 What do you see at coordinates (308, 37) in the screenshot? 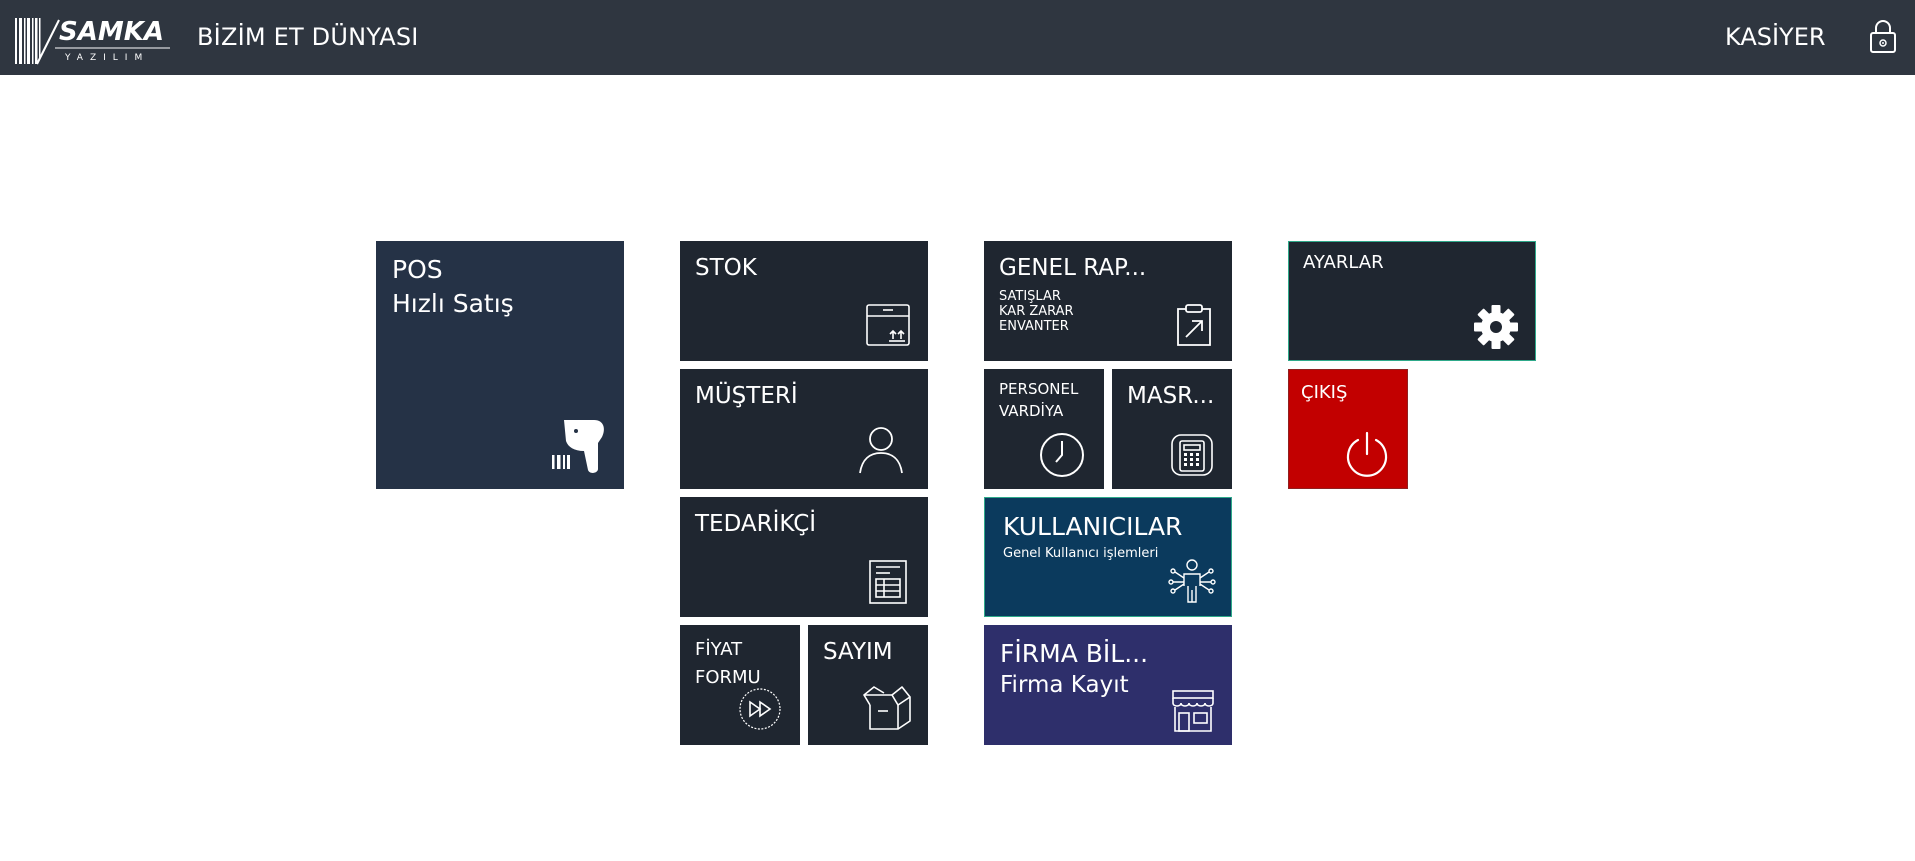
I see `company-name: BİZİM ET DÜNYASI` at bounding box center [308, 37].